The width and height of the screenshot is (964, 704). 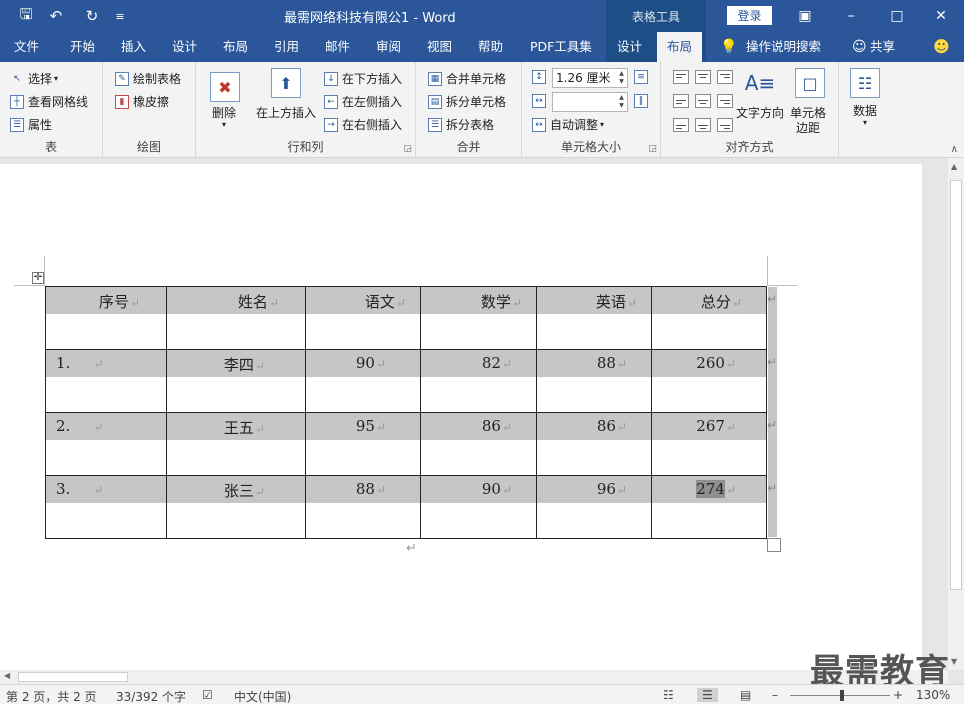 I want to click on table-cell: 数学↵, so click(x=478, y=318).